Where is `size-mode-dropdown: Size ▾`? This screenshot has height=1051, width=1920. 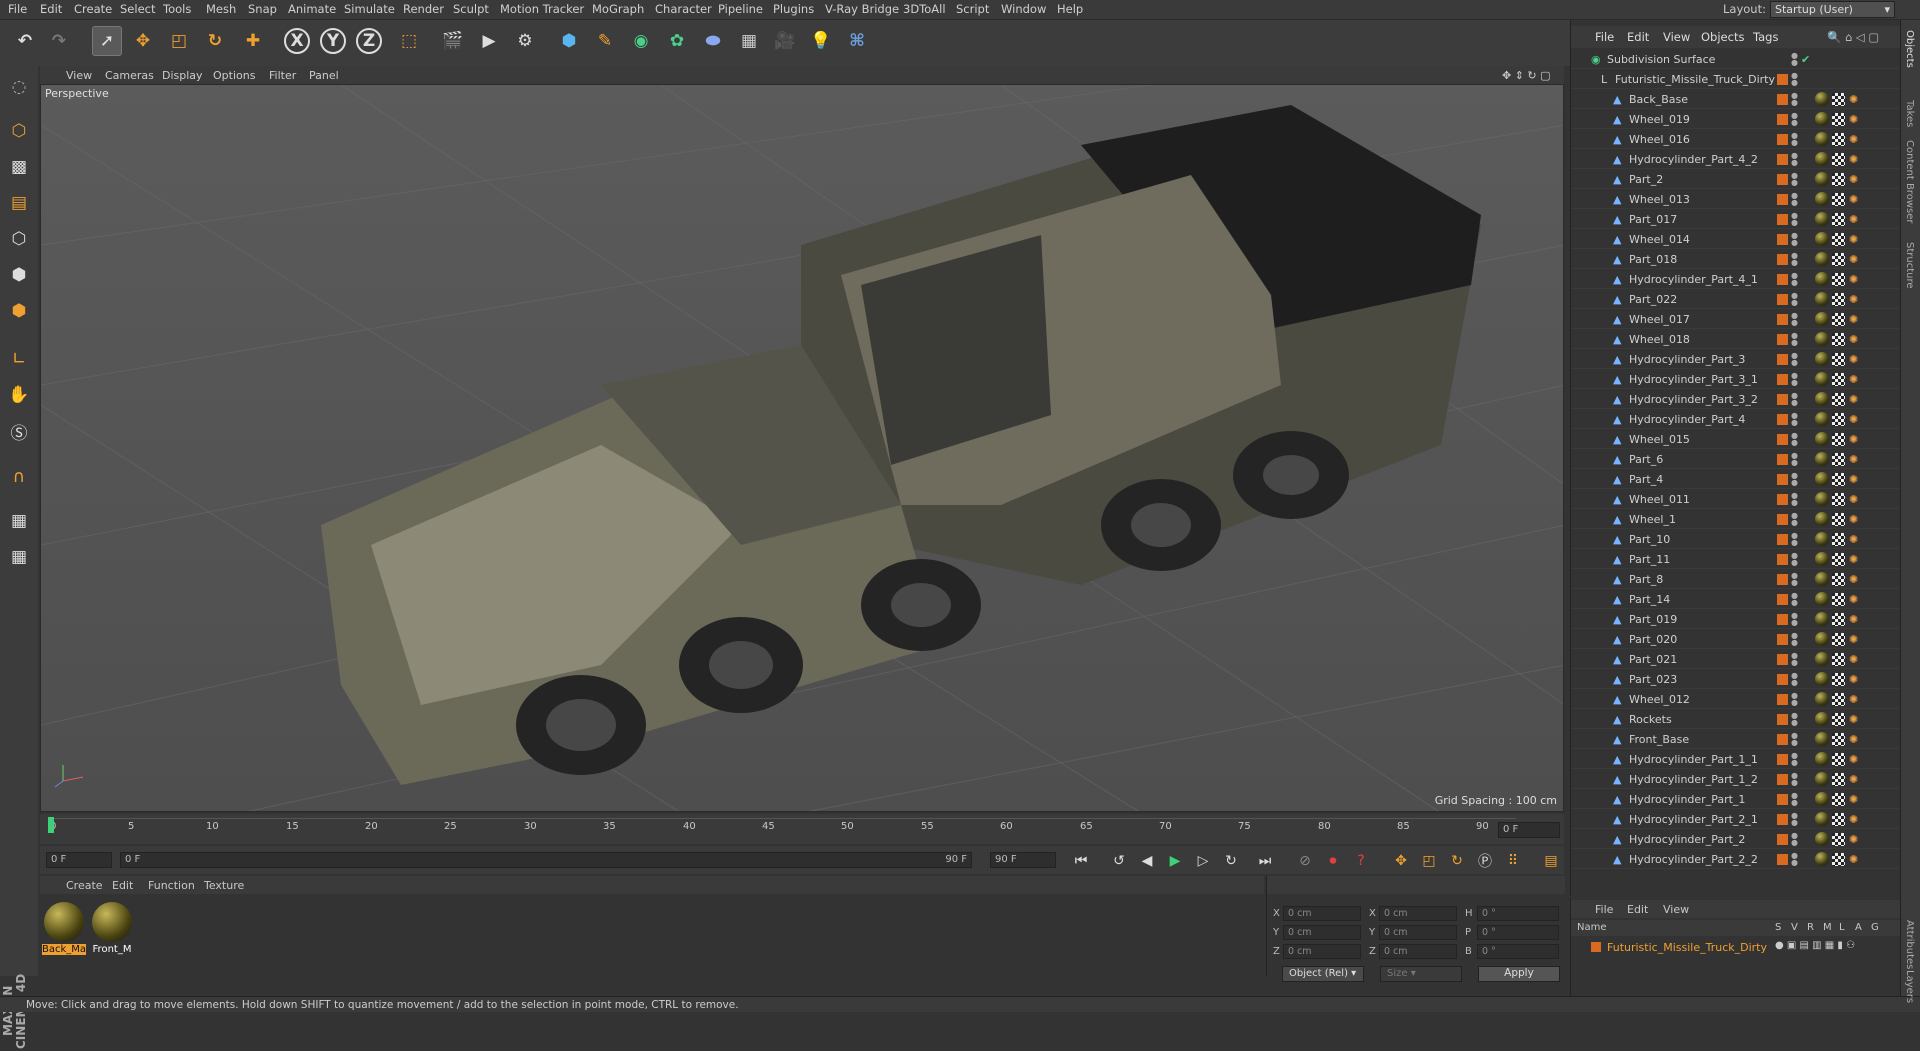 size-mode-dropdown: Size ▾ is located at coordinates (1421, 974).